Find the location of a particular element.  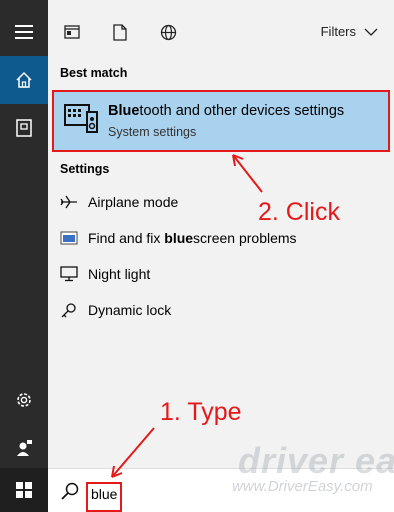

best-match-subtitle: System settings is located at coordinates (152, 132).